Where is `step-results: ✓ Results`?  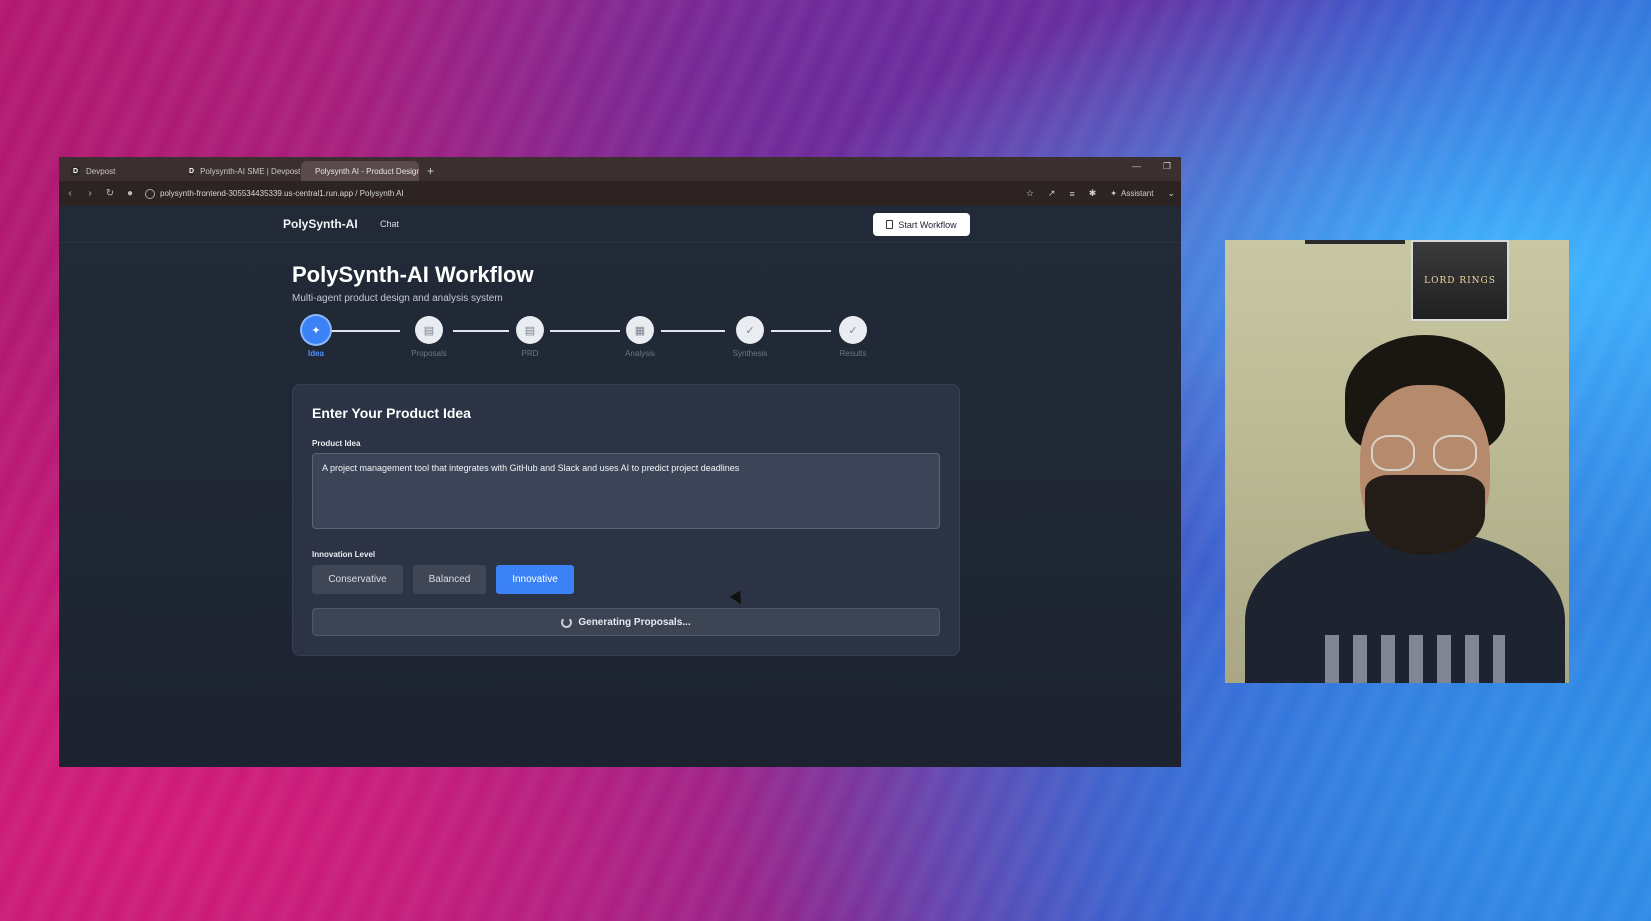
step-results: ✓ Results is located at coordinates (853, 337).